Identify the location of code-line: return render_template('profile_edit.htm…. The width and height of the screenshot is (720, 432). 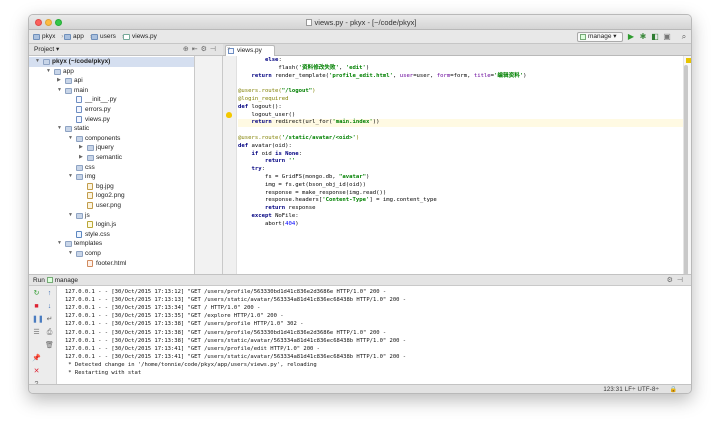
(382, 76).